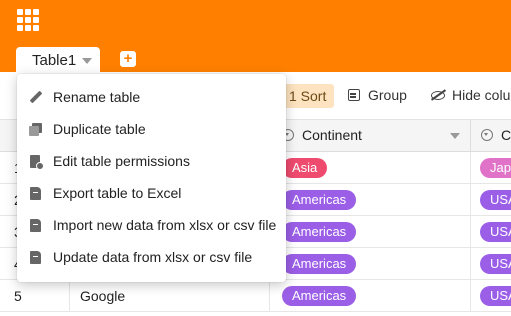  Describe the element at coordinates (332, 135) in the screenshot. I see `column-label: Continent` at that location.